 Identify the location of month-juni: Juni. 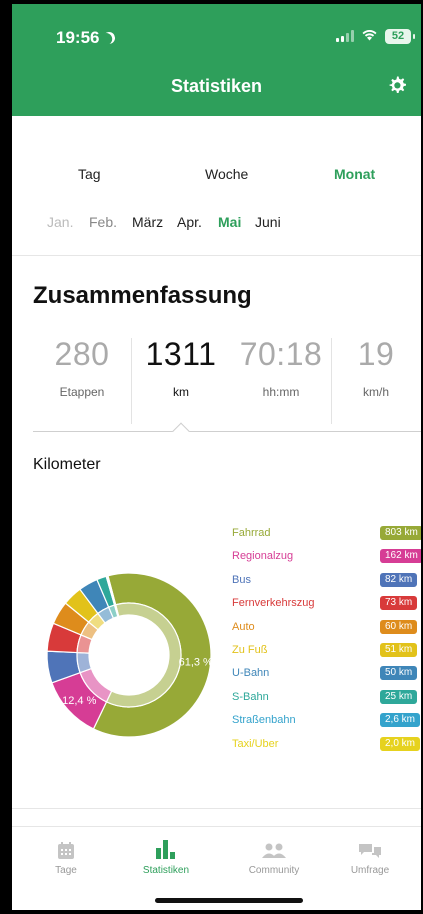
(268, 222).